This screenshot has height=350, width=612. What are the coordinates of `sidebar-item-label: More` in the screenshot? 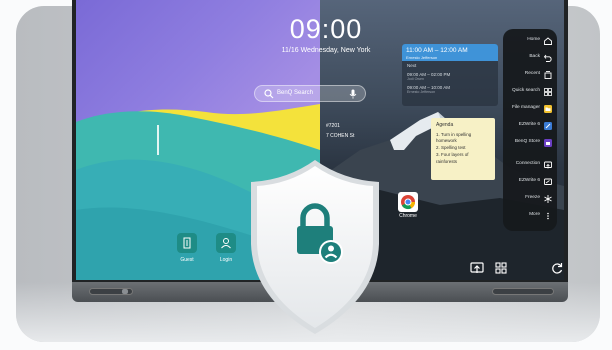 It's located at (534, 214).